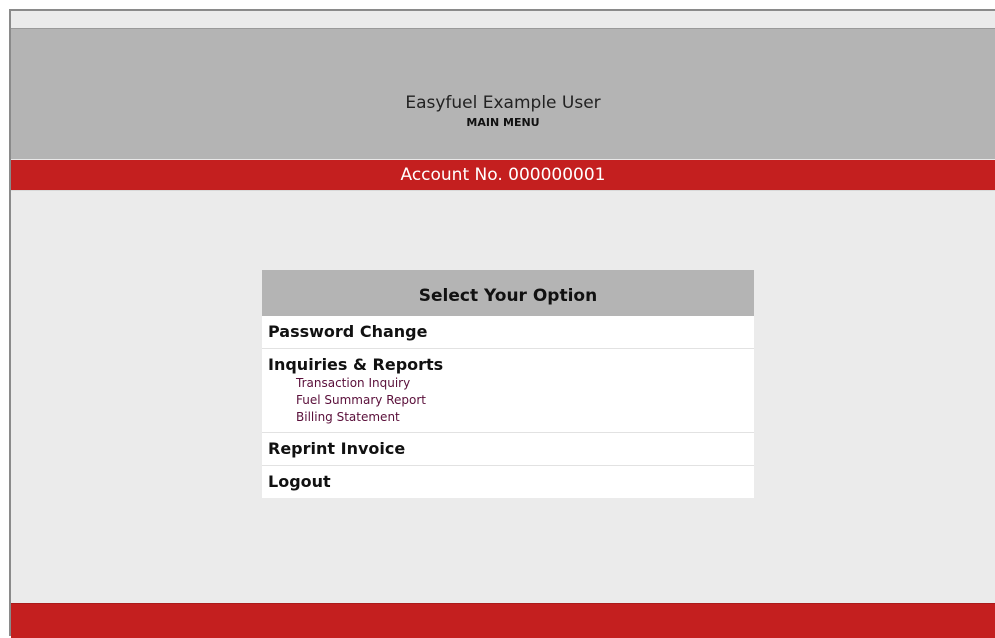  I want to click on password-change-link: Password Change, so click(508, 332).